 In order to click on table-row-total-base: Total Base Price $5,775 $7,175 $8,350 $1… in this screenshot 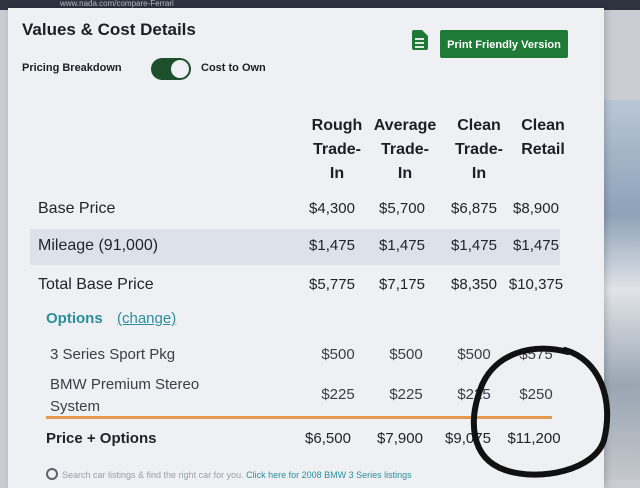, I will do `click(296, 286)`.